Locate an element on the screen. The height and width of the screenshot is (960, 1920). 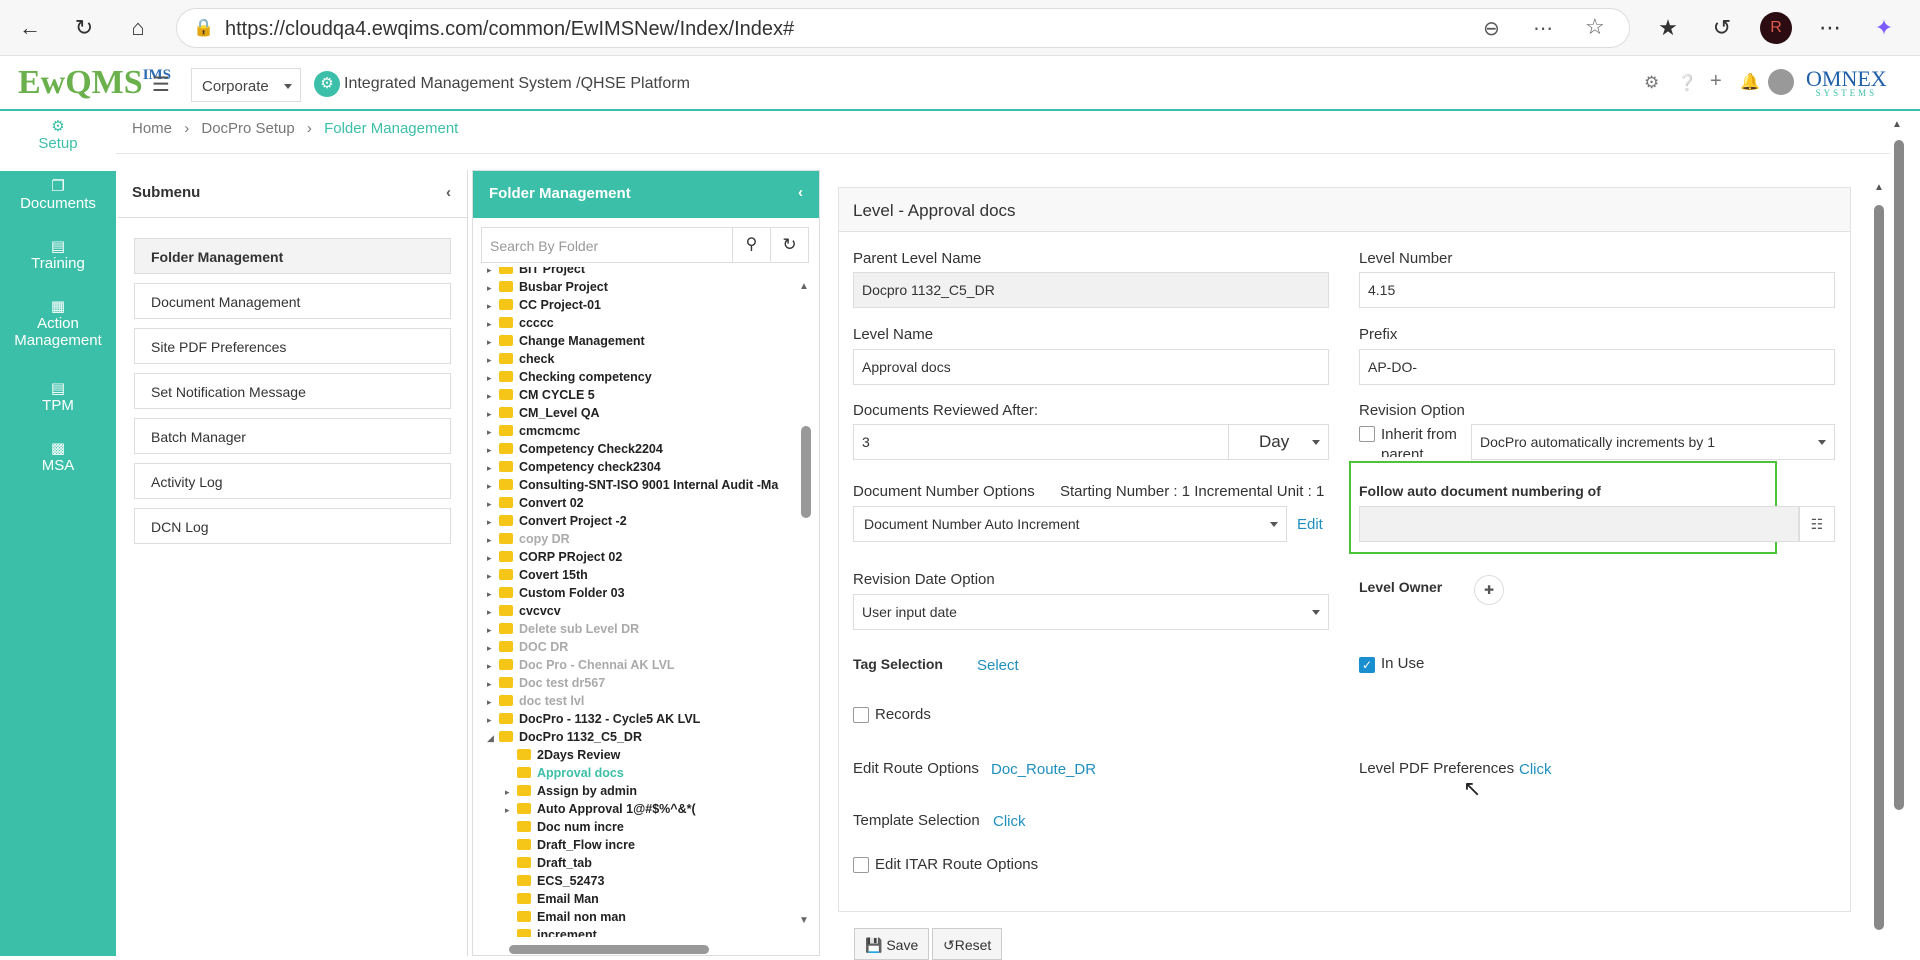
nav-training: ▤ Training is located at coordinates (58, 261).